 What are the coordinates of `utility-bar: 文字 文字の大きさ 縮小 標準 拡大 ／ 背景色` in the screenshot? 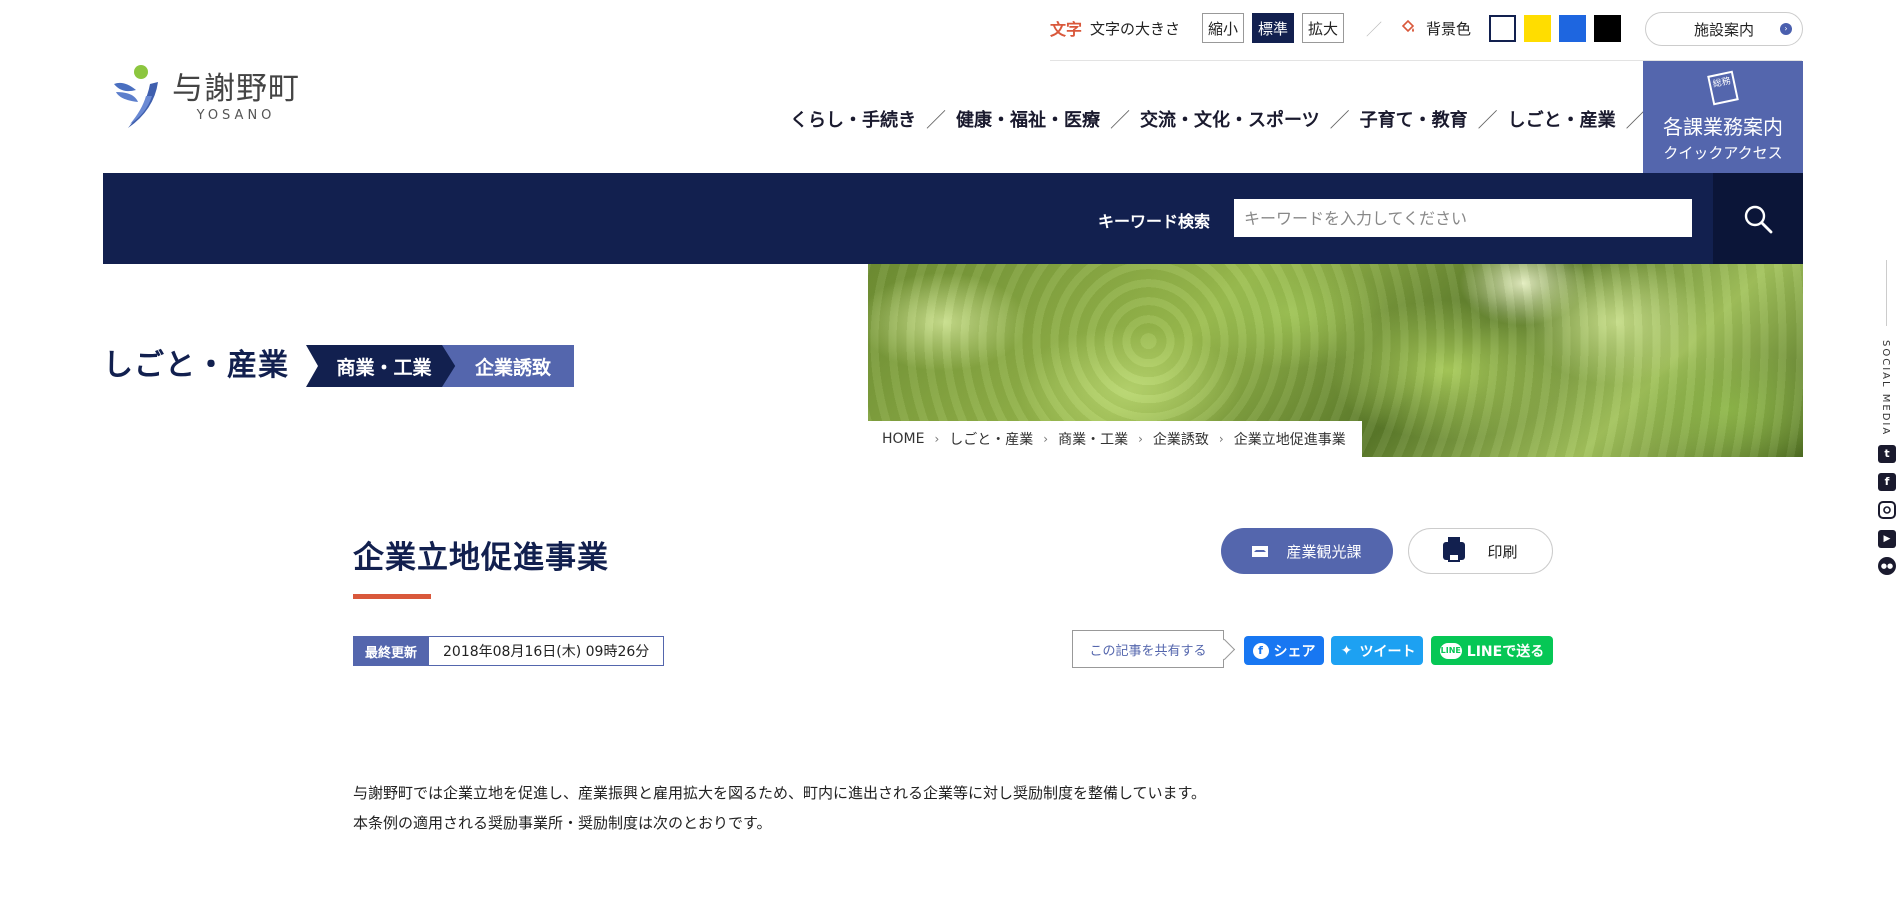 It's located at (1336, 28).